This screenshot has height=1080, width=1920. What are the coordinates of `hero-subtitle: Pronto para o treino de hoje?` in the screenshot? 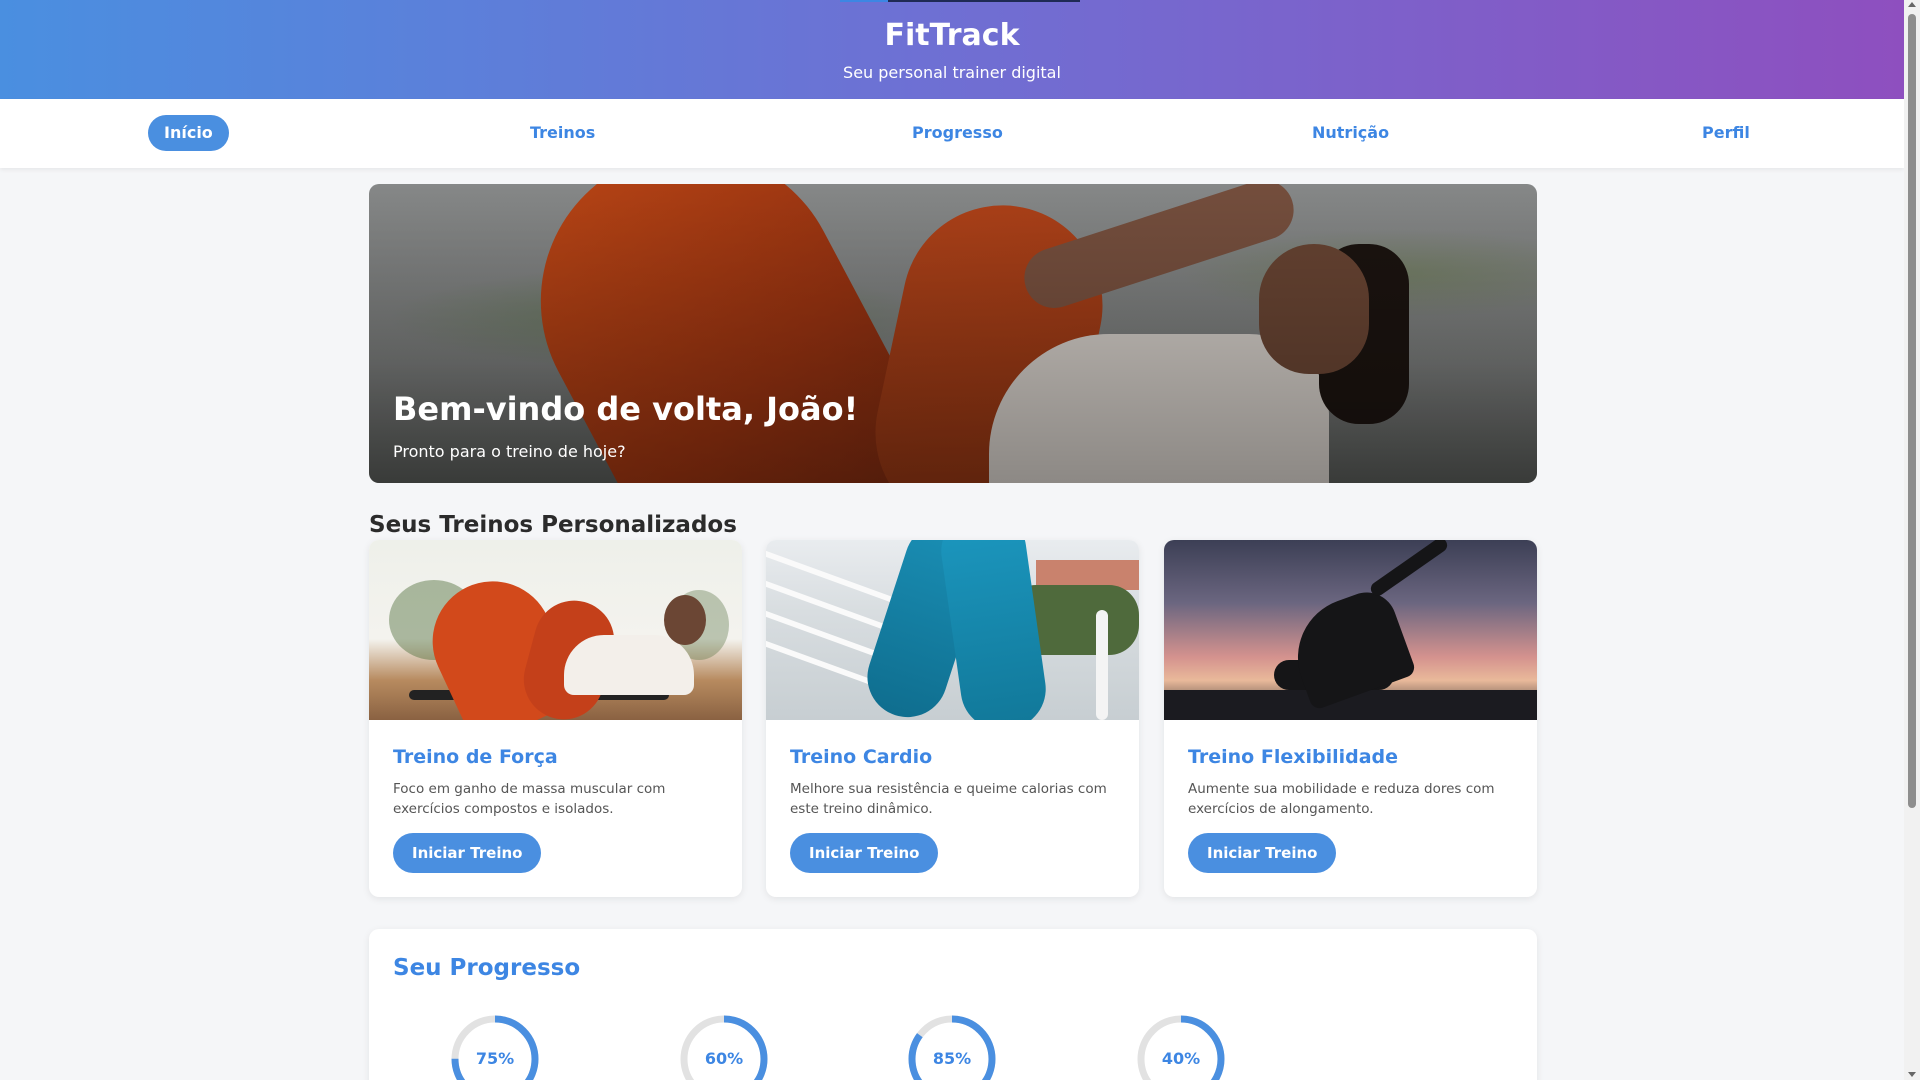 It's located at (509, 451).